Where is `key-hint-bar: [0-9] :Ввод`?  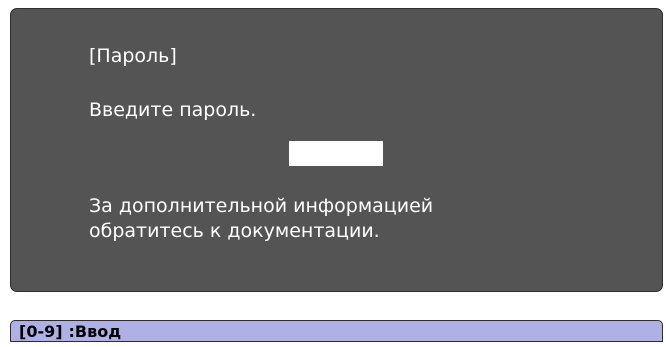
key-hint-bar: [0-9] :Ввод is located at coordinates (336, 331).